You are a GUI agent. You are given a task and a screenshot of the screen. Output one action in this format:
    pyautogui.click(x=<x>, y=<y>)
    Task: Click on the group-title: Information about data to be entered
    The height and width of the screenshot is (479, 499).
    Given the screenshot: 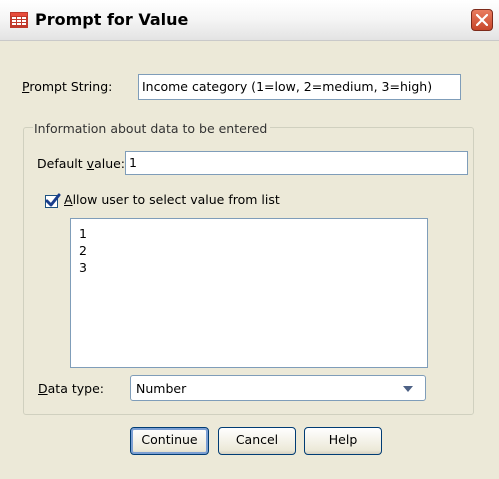 What is the action you would take?
    pyautogui.click(x=152, y=128)
    